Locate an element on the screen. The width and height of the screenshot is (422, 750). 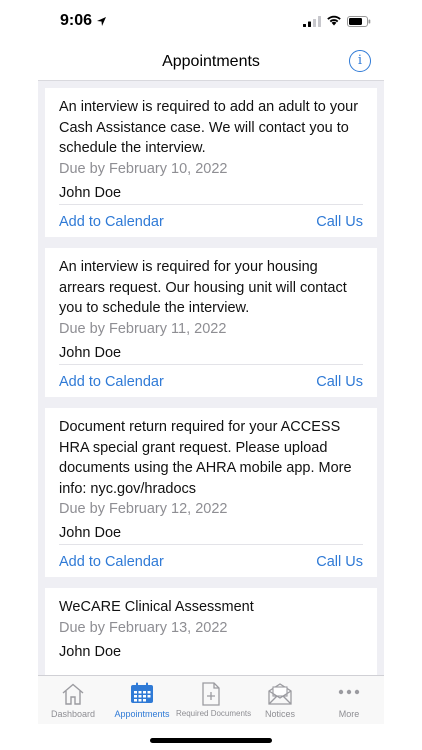
status-time: 9:06 is located at coordinates (76, 20).